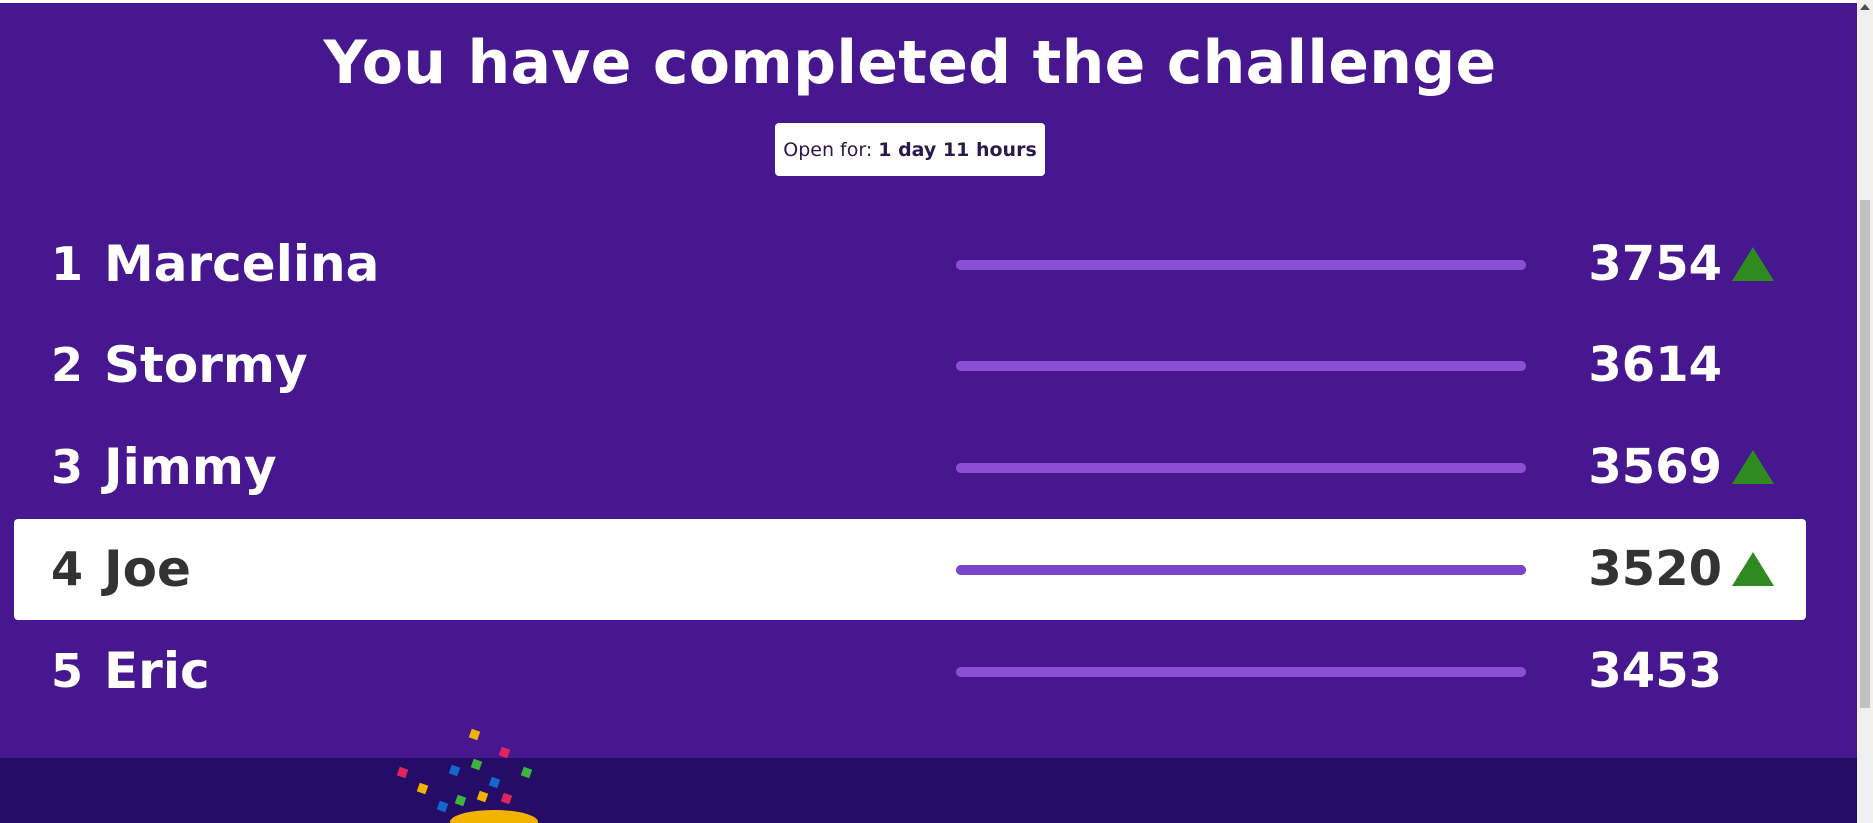 The width and height of the screenshot is (1873, 823). Describe the element at coordinates (910, 671) in the screenshot. I see `leaderboard-row: 5 Eric 3453` at that location.